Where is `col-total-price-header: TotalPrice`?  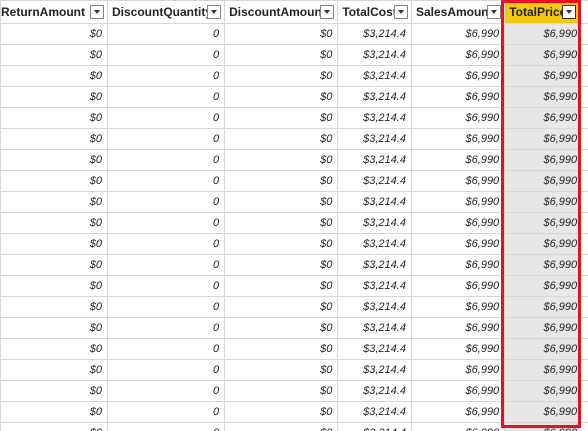
col-total-price-header: TotalPrice is located at coordinates (542, 12).